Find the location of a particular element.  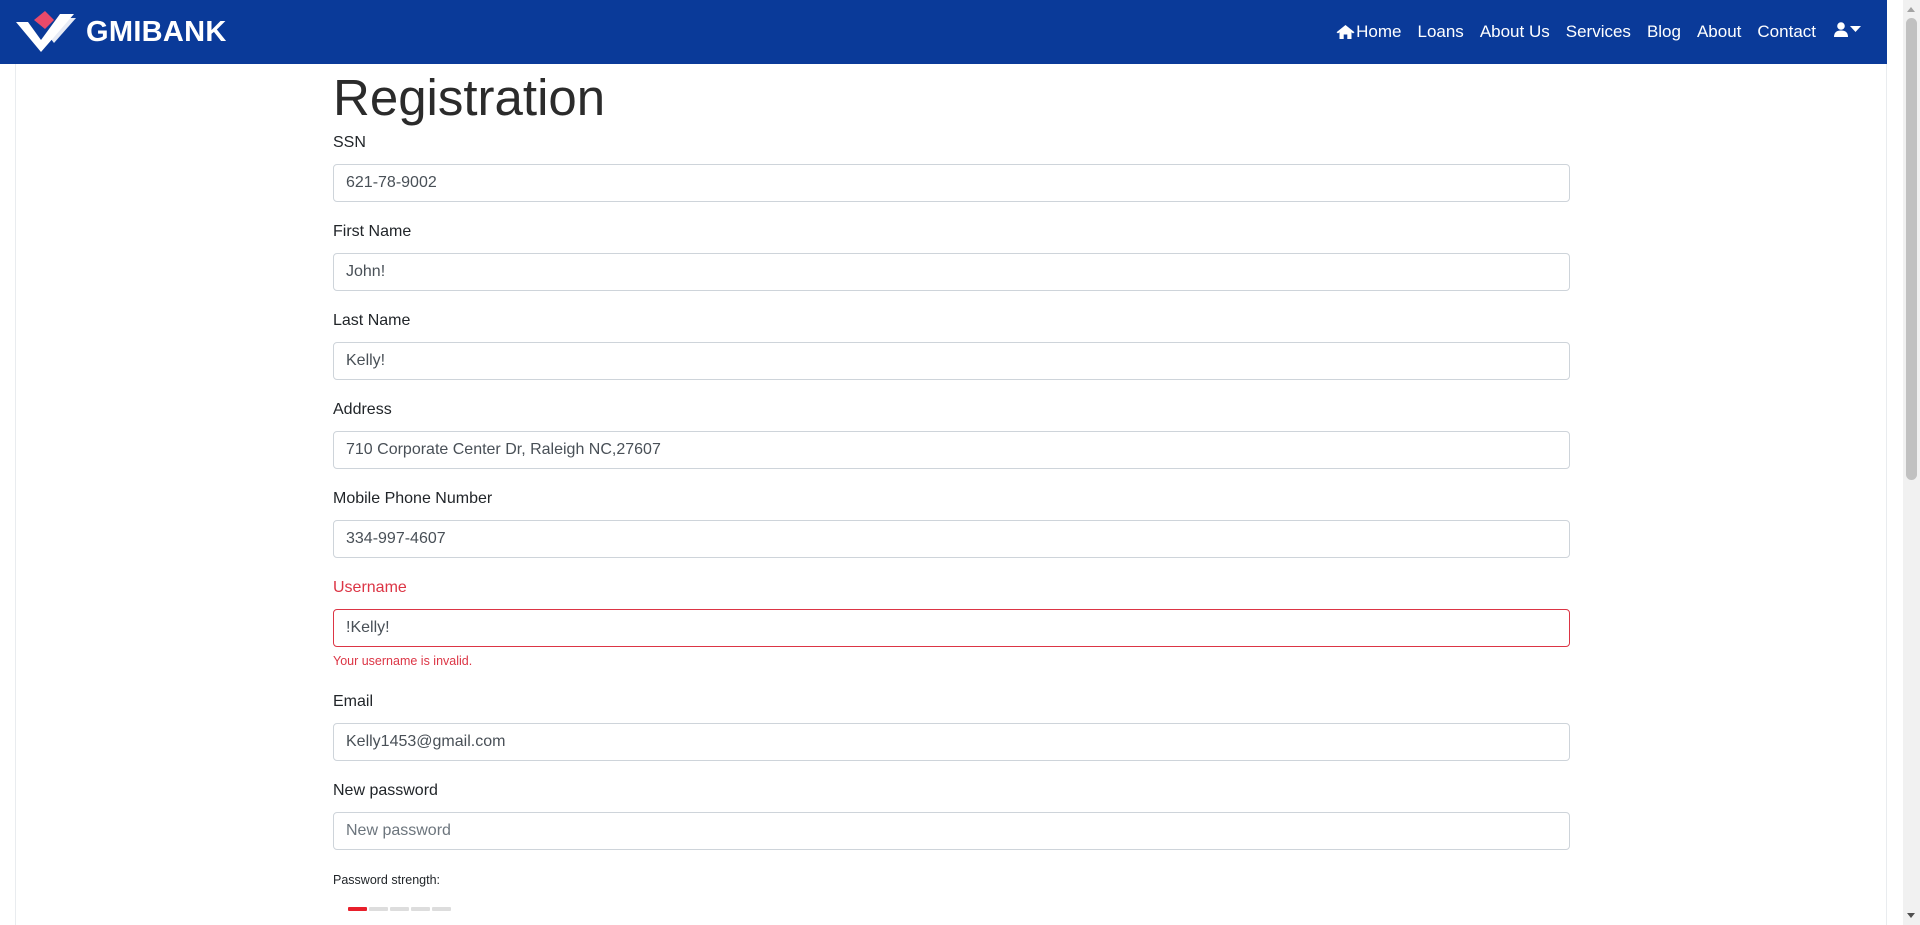

address-label: Address is located at coordinates (362, 409).